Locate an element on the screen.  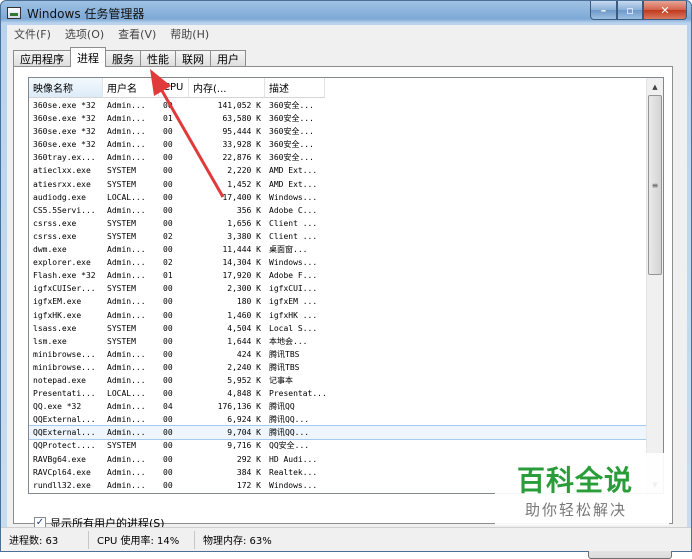
row-memory: 4,504 K is located at coordinates (244, 328).